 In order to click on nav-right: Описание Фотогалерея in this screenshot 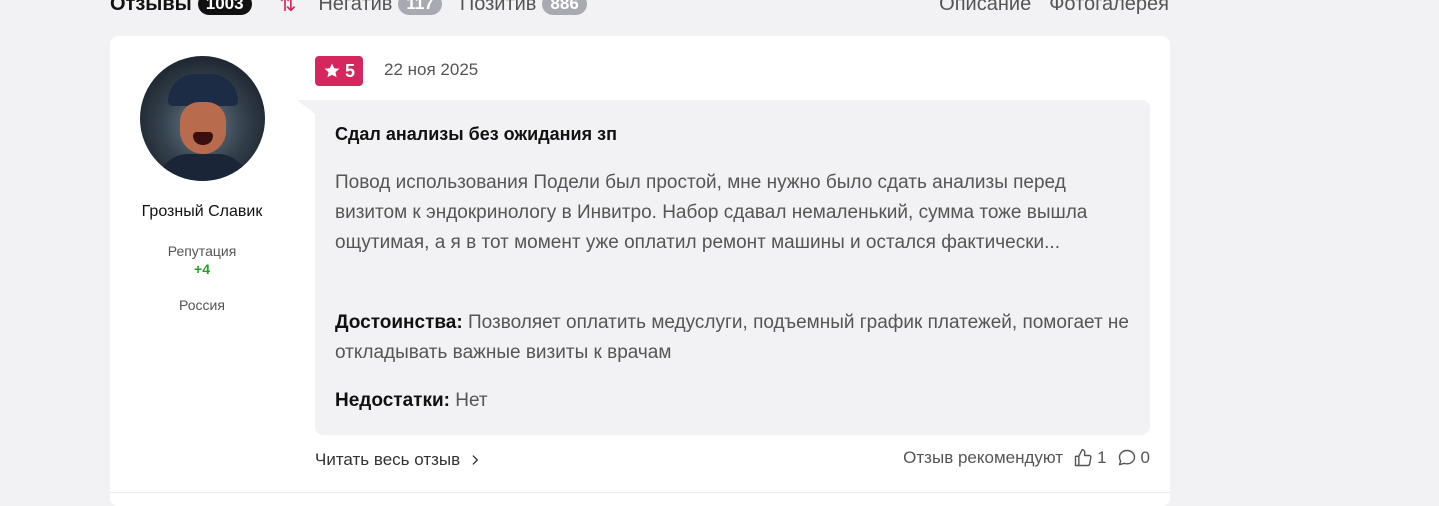, I will do `click(1054, 8)`.